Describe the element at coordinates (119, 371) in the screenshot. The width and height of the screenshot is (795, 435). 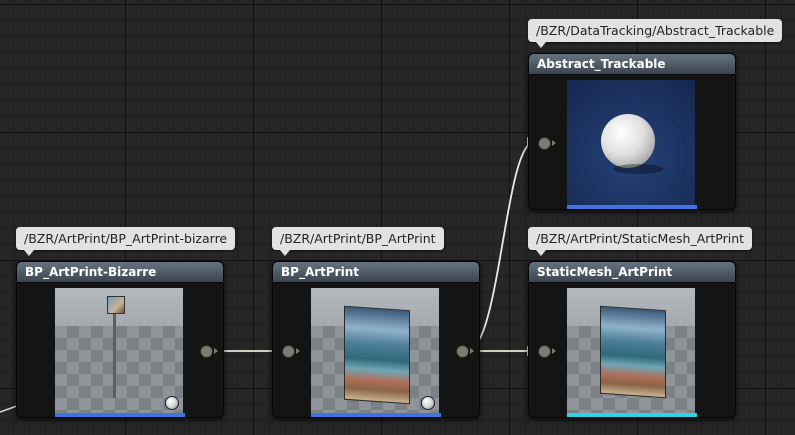
I see `preview-floor` at that location.